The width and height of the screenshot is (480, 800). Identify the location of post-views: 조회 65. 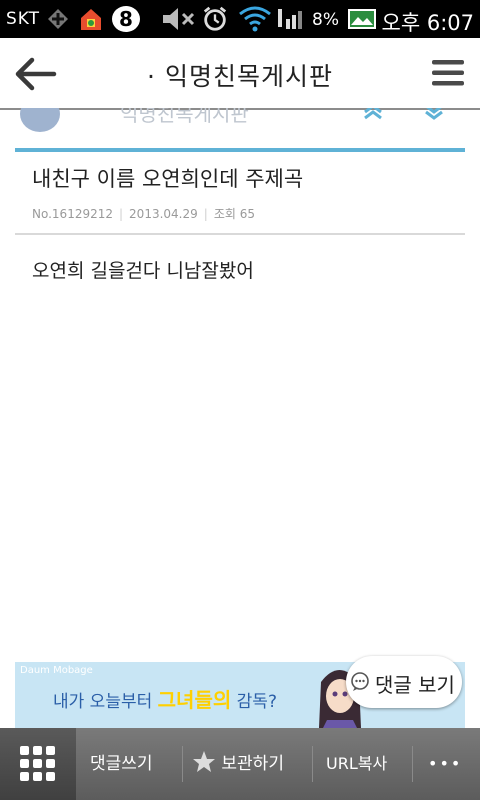
(234, 214).